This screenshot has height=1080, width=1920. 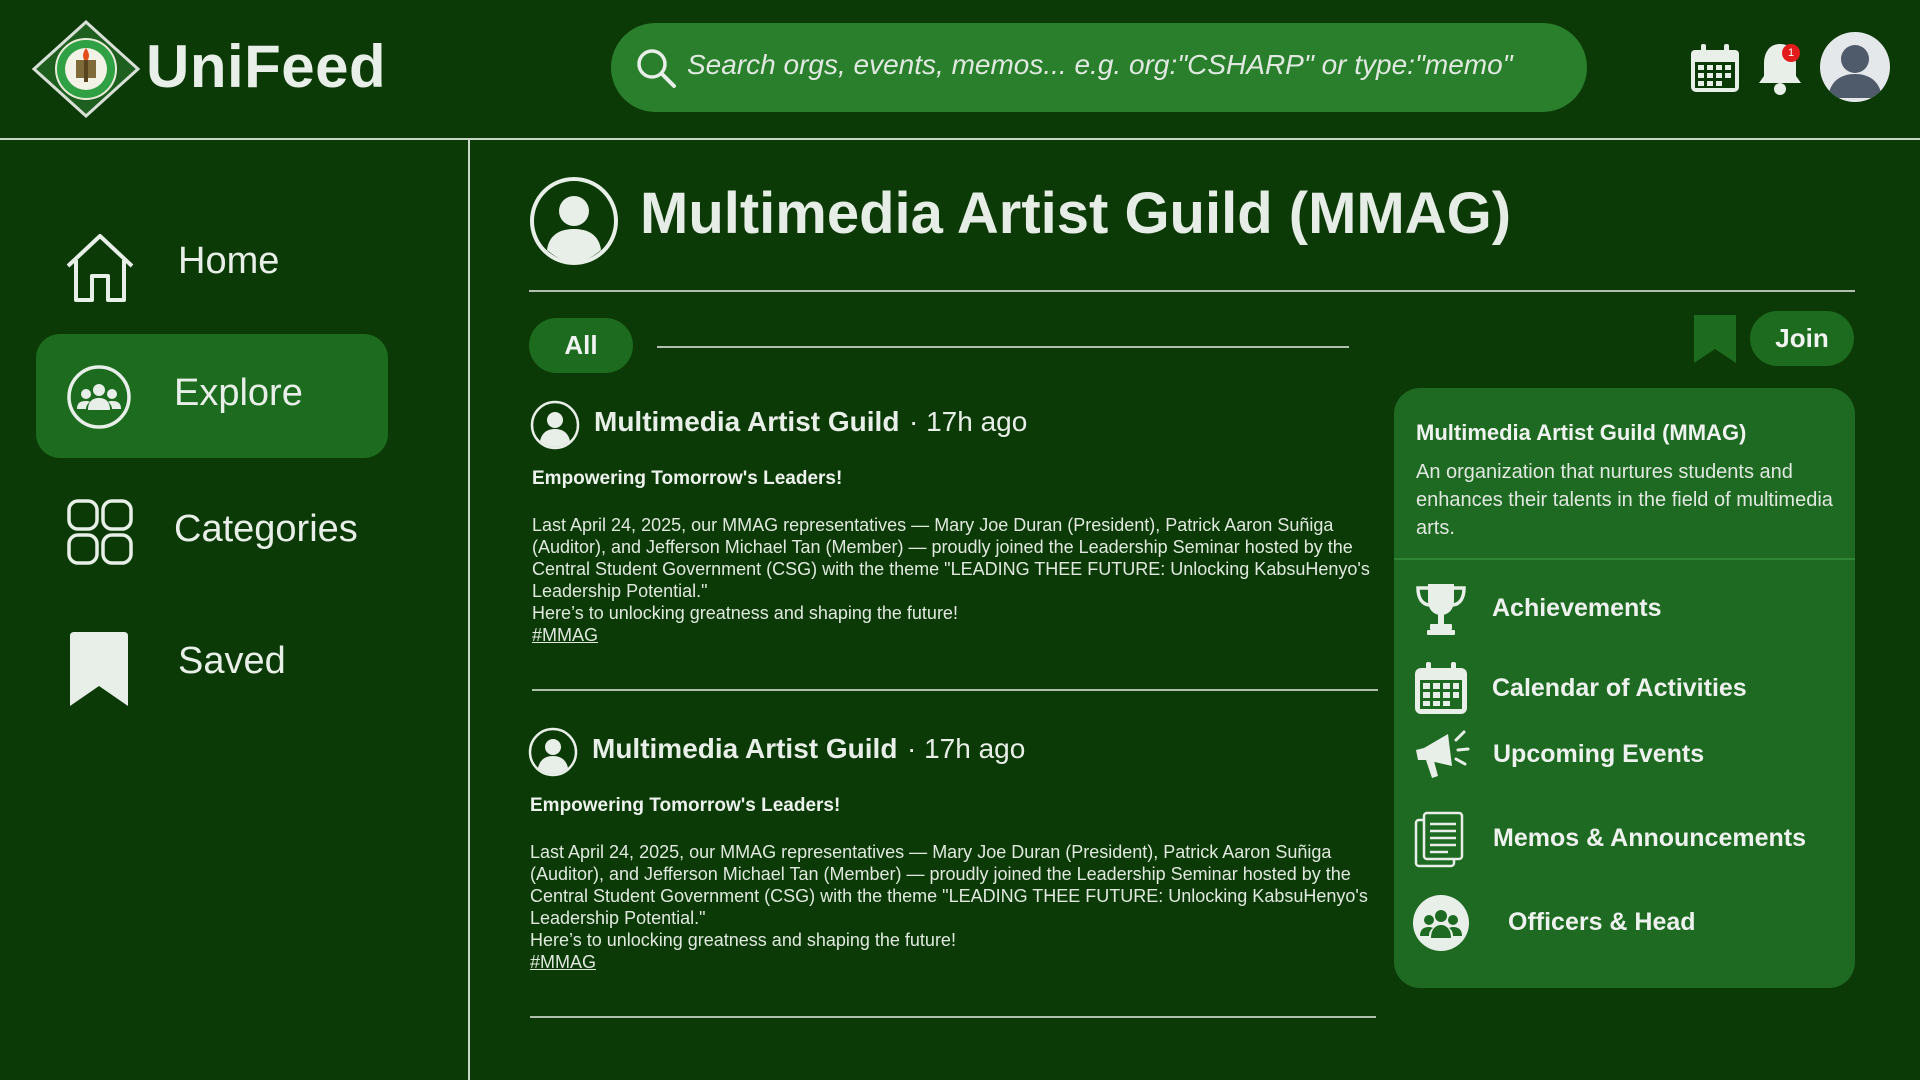 I want to click on sidebar-item-label: Home, so click(x=229, y=261).